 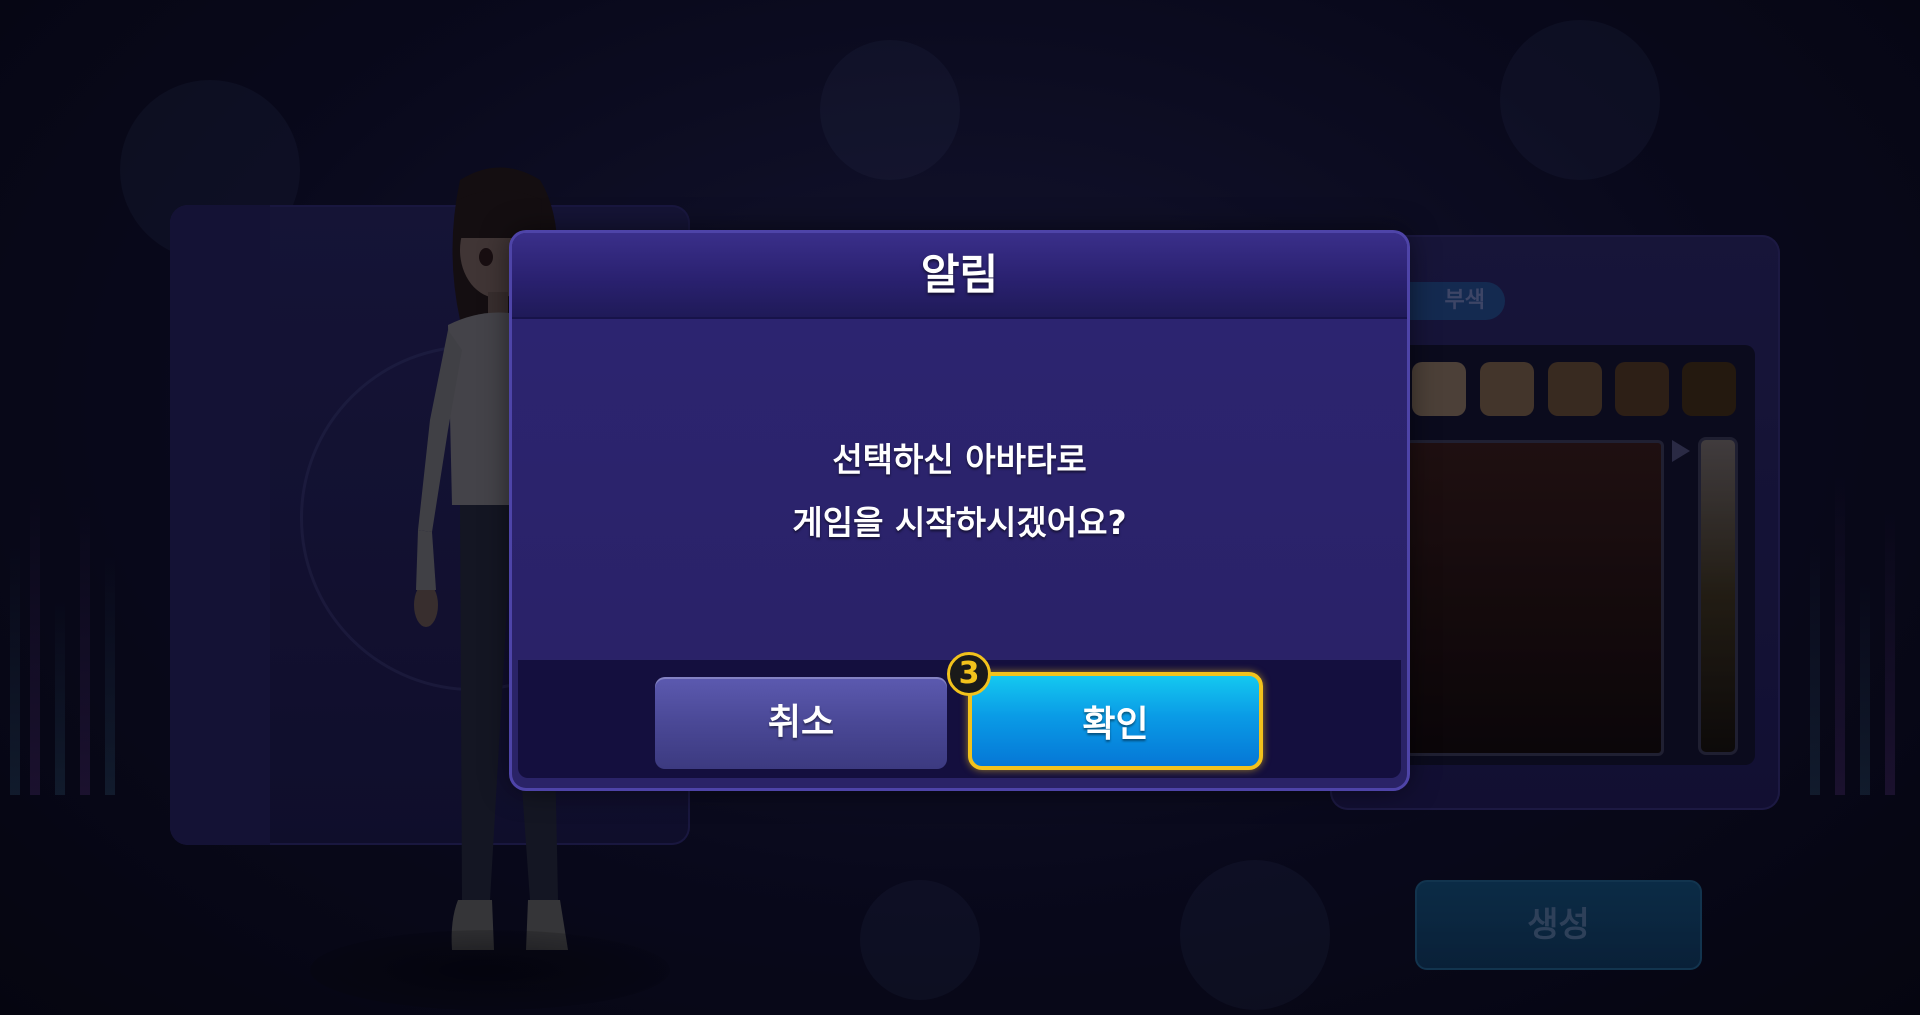 What do you see at coordinates (801, 723) in the screenshot?
I see `cancel-button: 취소` at bounding box center [801, 723].